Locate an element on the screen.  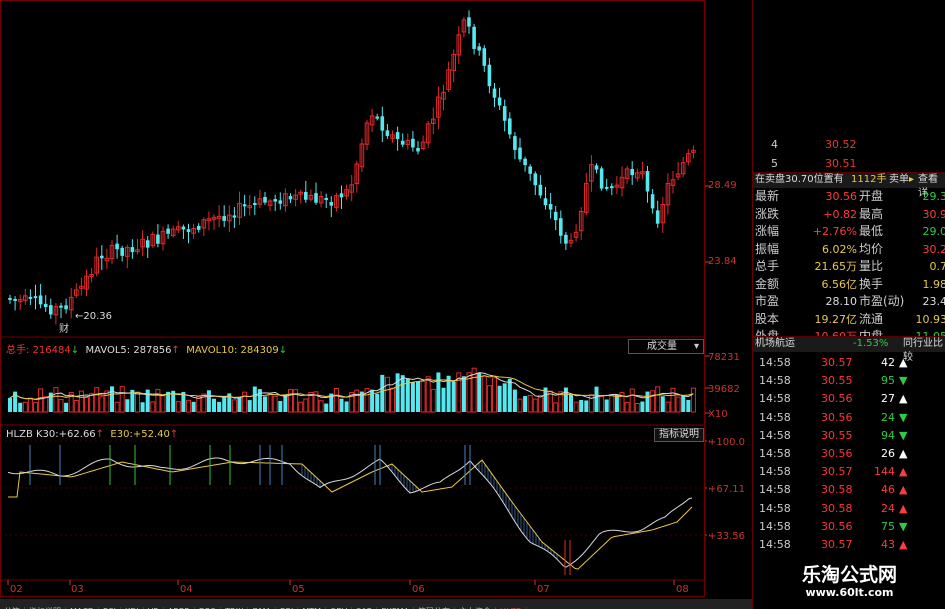
sector-bar: 机场航运 -1.53% 同行业比较 is located at coordinates (849, 349).